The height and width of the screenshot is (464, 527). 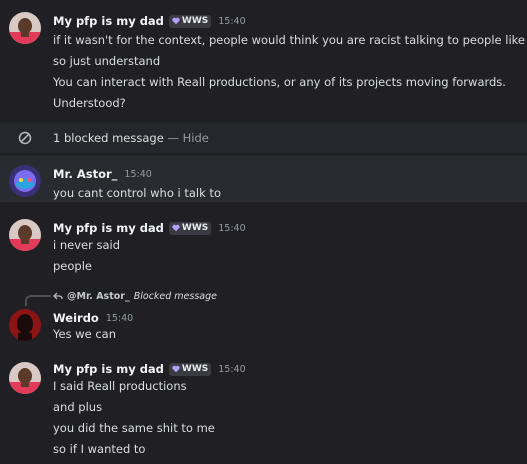 What do you see at coordinates (134, 428) in the screenshot?
I see `message-text: you did the same shit to me` at bounding box center [134, 428].